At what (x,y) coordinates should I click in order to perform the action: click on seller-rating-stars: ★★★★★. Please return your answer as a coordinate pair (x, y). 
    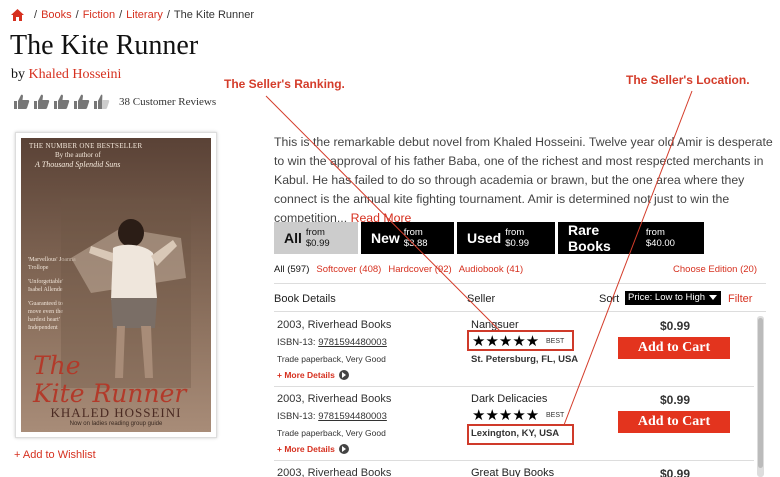
    Looking at the image, I should click on (506, 415).